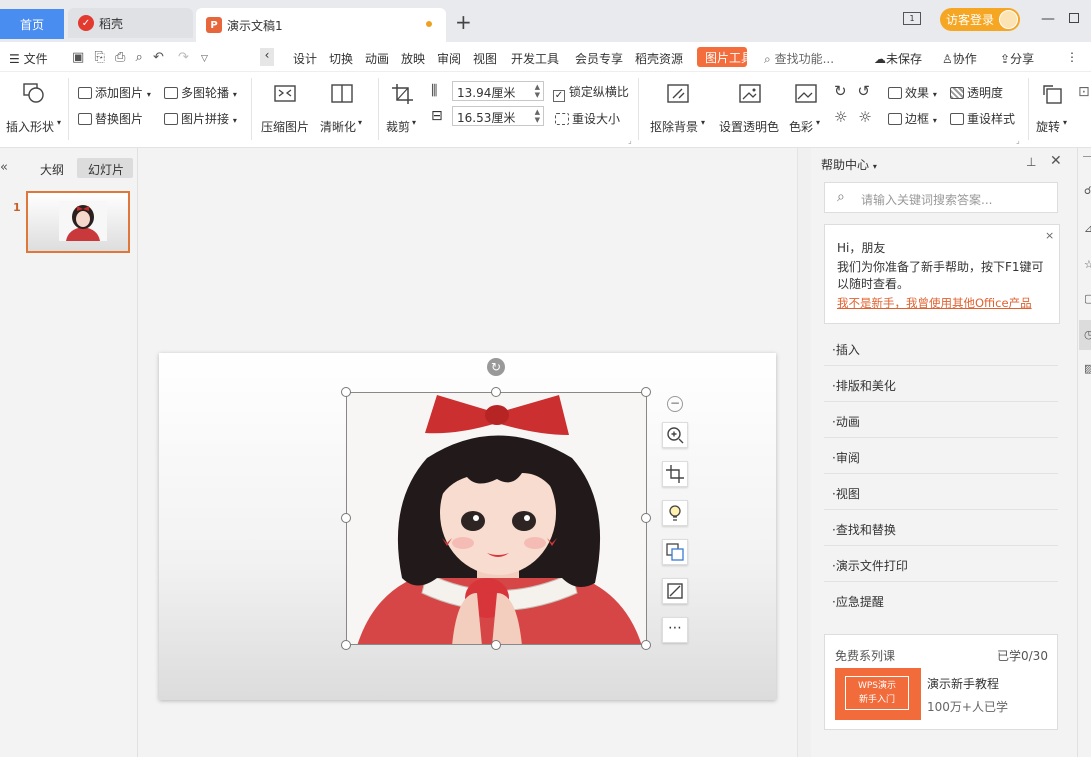 The height and width of the screenshot is (757, 1091). What do you see at coordinates (1049, 235) in the screenshot?
I see `close-welcome-icon: ×` at bounding box center [1049, 235].